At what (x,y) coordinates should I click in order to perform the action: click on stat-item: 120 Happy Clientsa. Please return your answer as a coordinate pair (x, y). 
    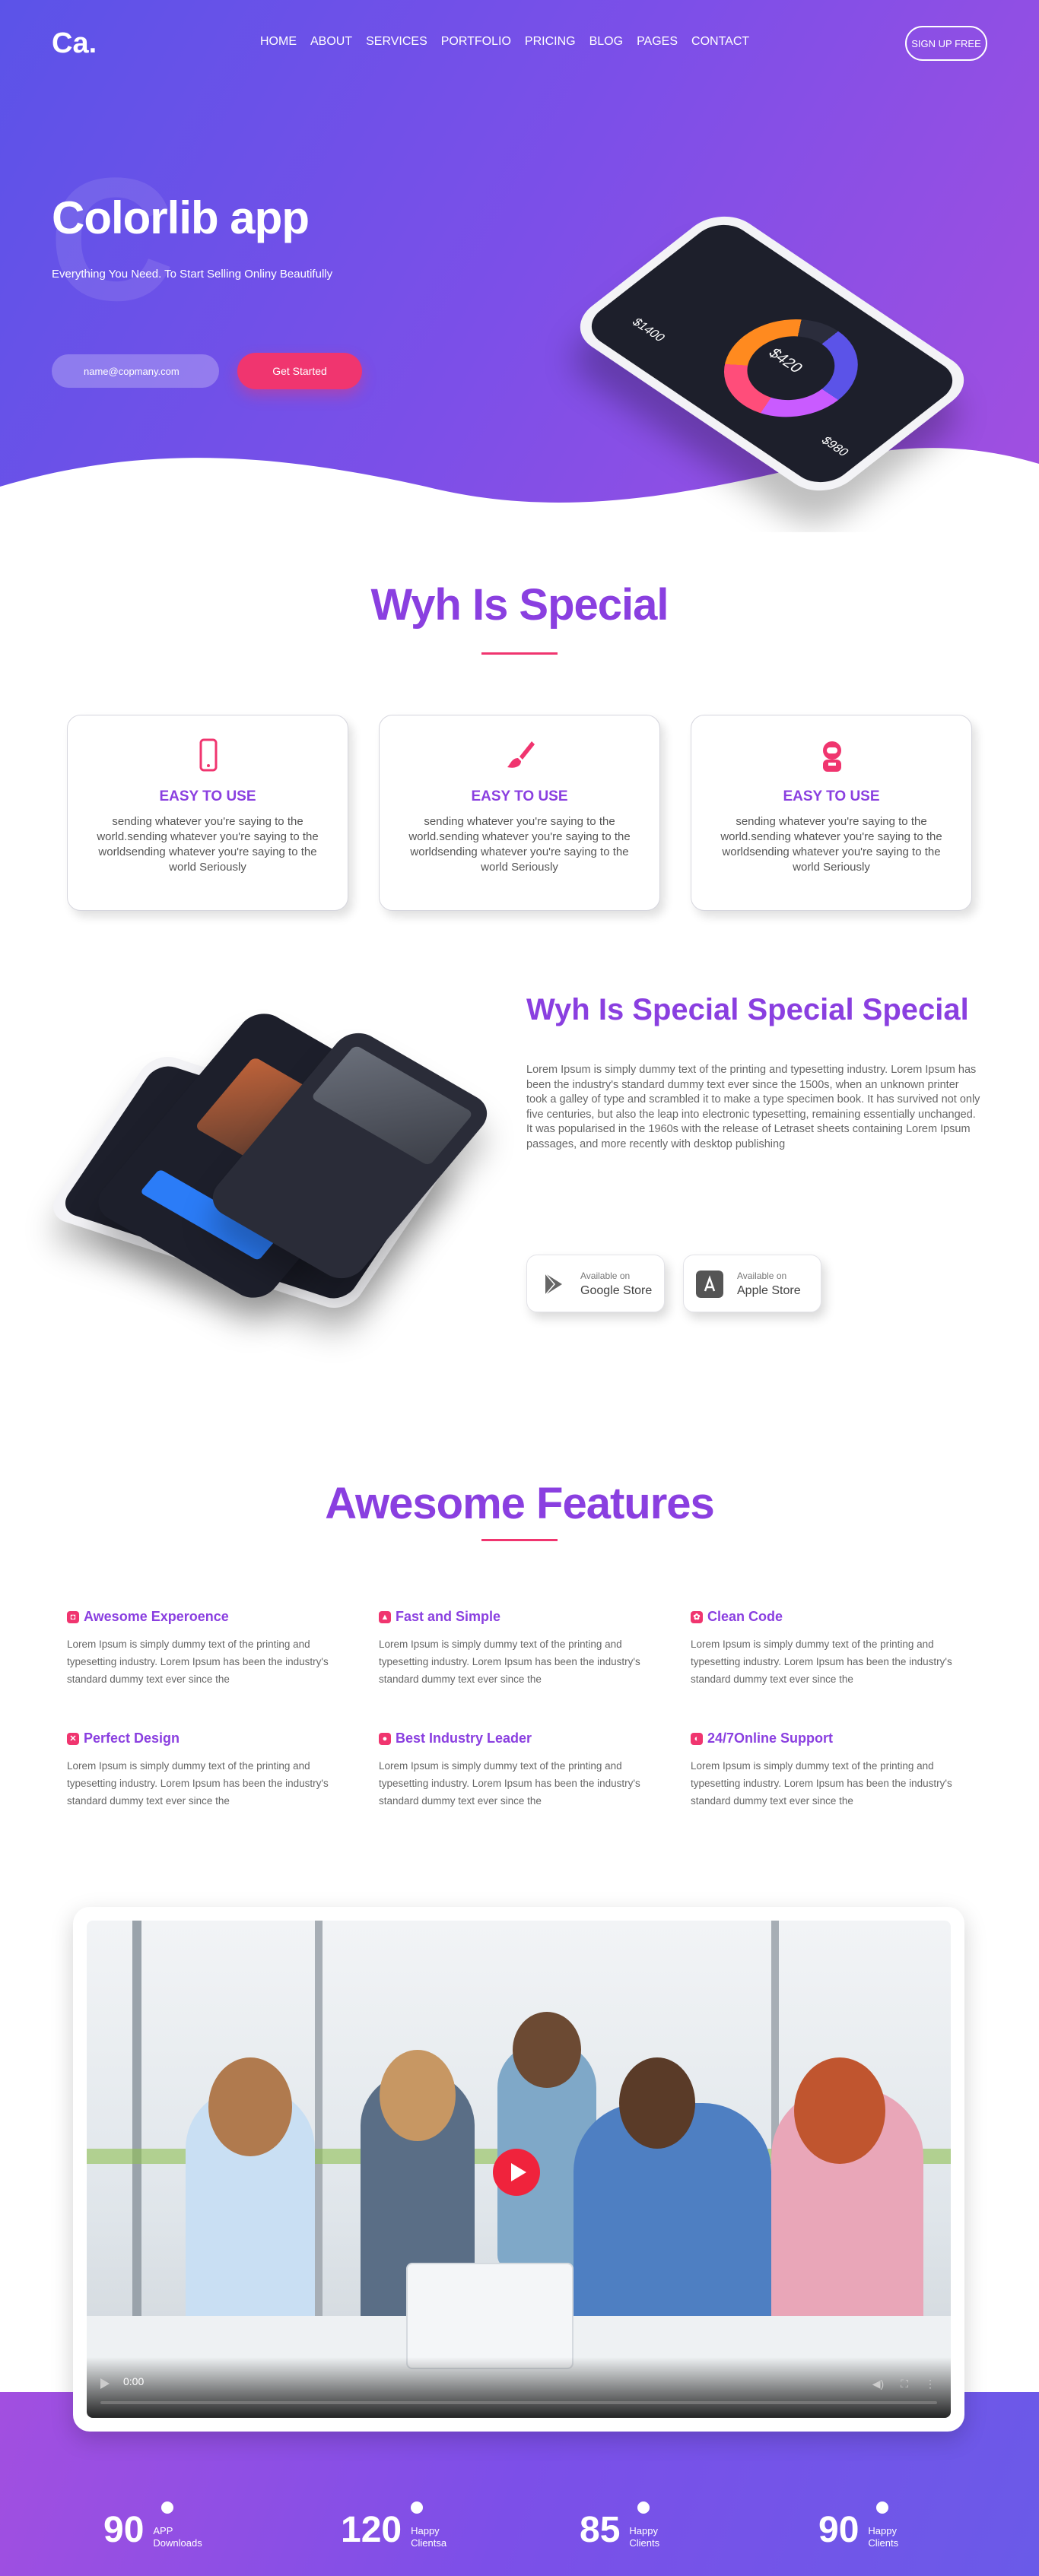
    Looking at the image, I should click on (394, 2526).